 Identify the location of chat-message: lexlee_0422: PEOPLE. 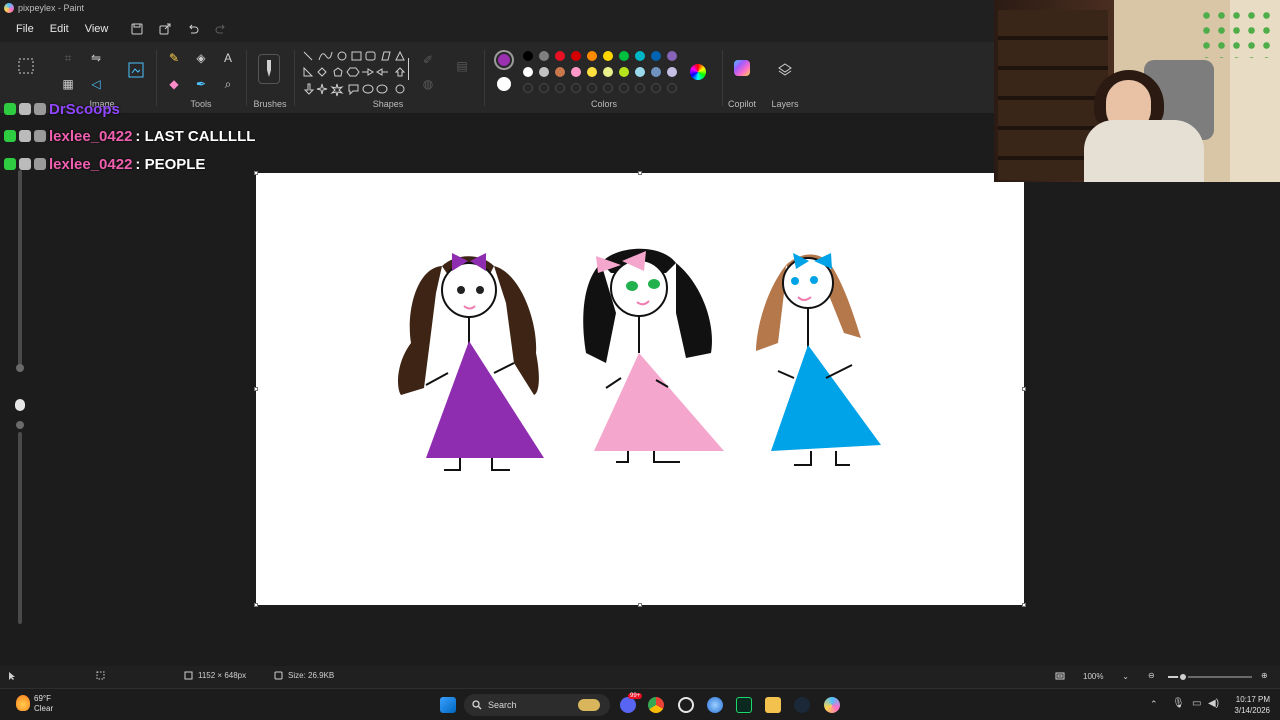
(104, 164).